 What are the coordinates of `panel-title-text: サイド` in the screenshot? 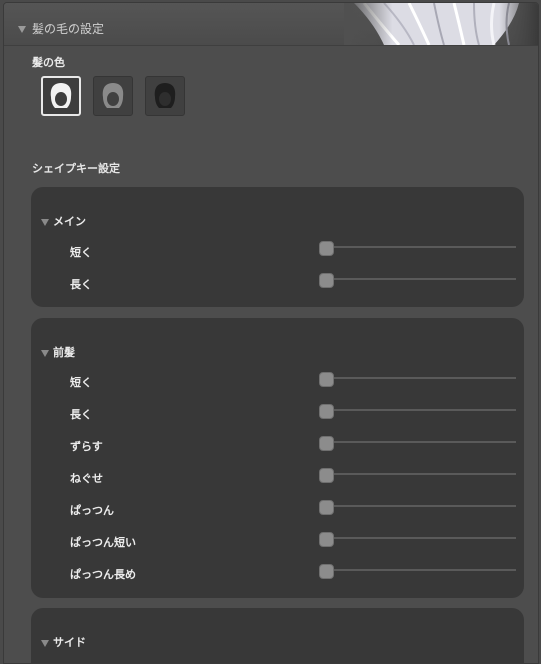 It's located at (69, 642).